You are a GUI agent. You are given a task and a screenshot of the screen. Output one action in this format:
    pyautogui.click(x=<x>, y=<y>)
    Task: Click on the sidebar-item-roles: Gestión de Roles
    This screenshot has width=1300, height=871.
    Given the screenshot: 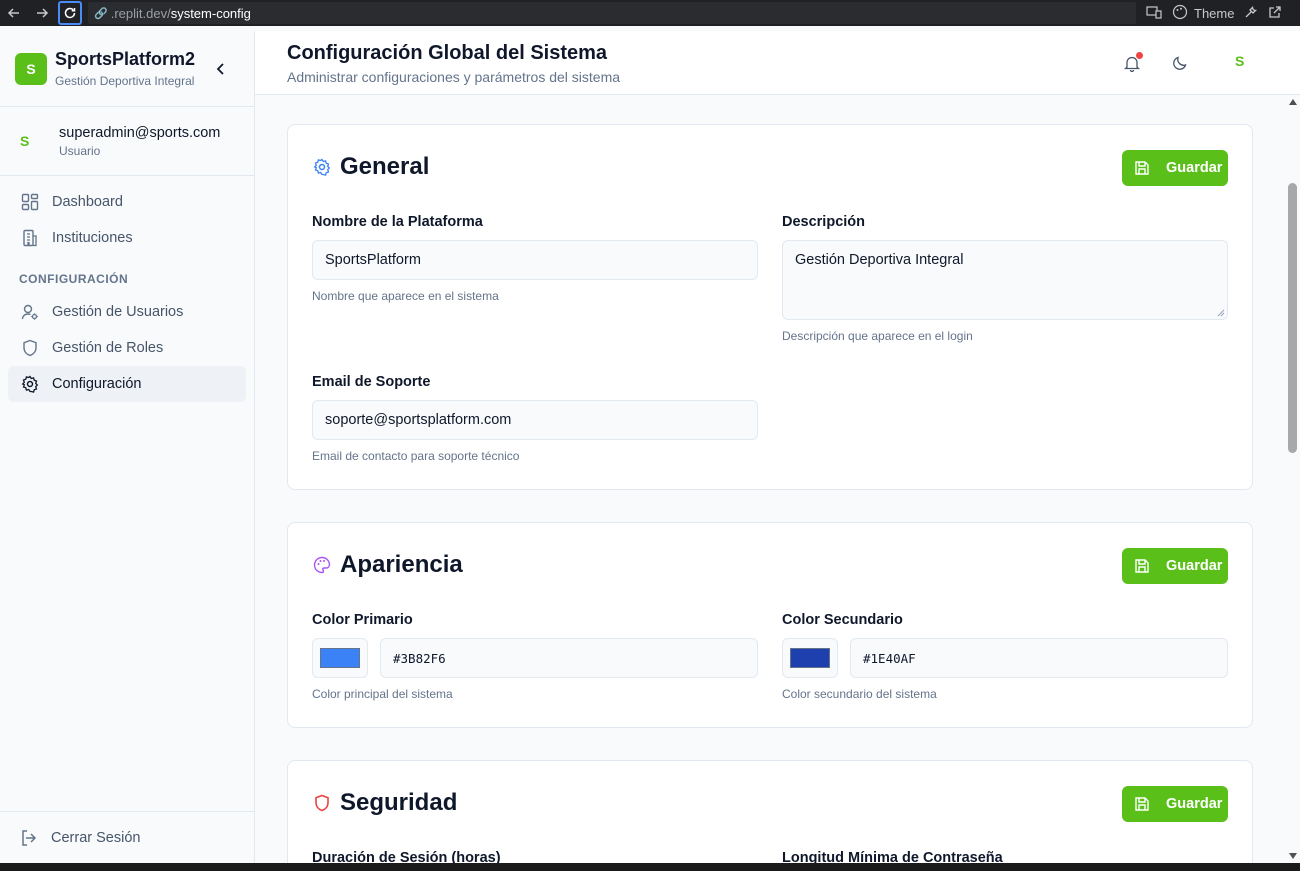 What is the action you would take?
    pyautogui.click(x=127, y=348)
    